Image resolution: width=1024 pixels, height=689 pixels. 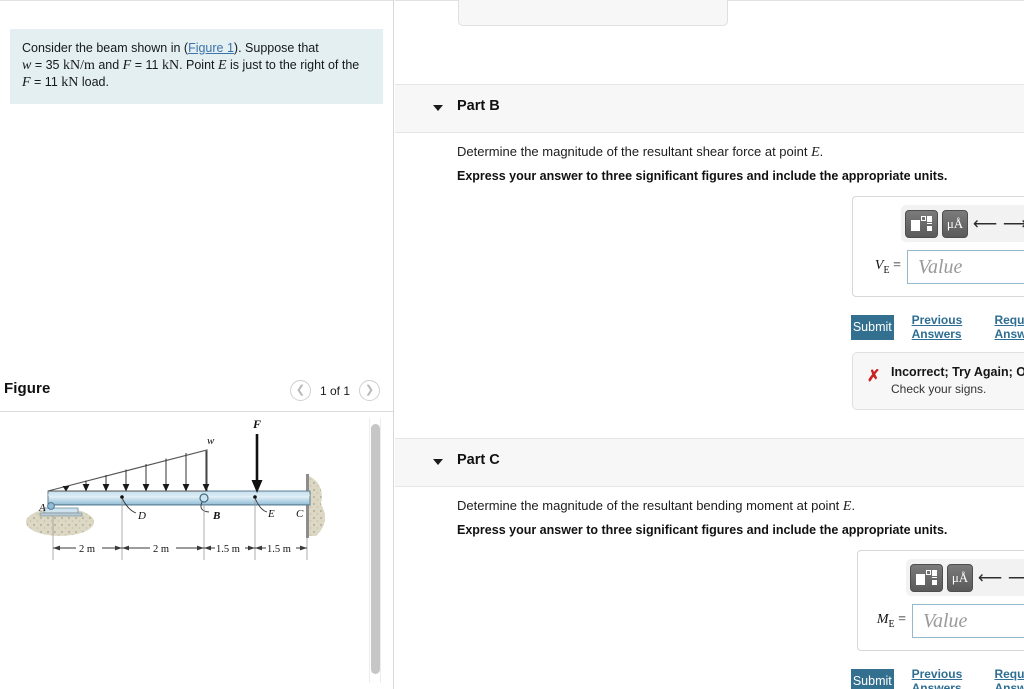 I want to click on part-b-math-toolbar: μÅ ⟵ ⟶ ↻ ?, so click(x=962, y=223).